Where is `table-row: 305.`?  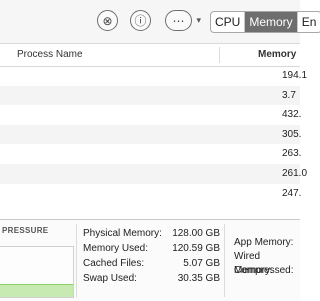 table-row: 305. is located at coordinates (151, 134).